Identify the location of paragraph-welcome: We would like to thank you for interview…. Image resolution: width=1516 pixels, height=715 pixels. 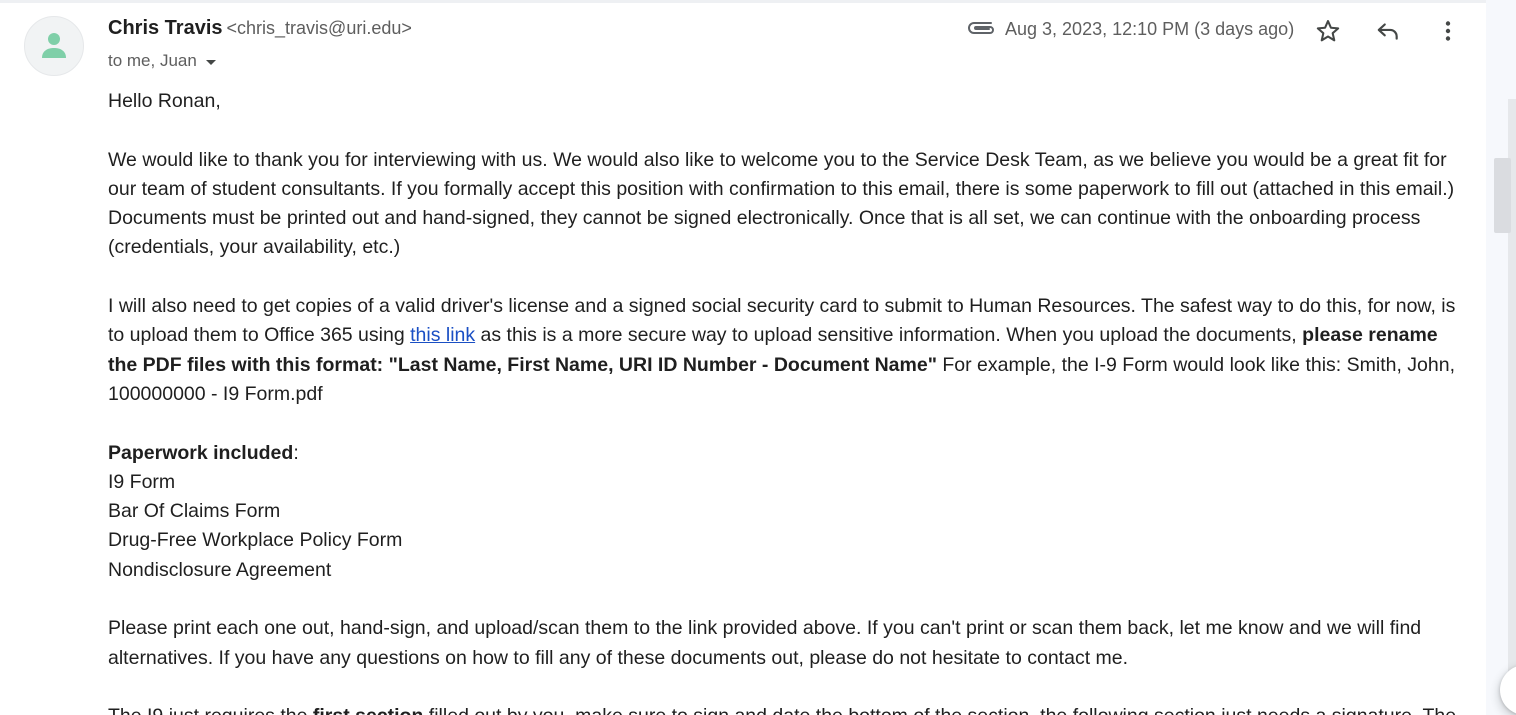
(781, 203).